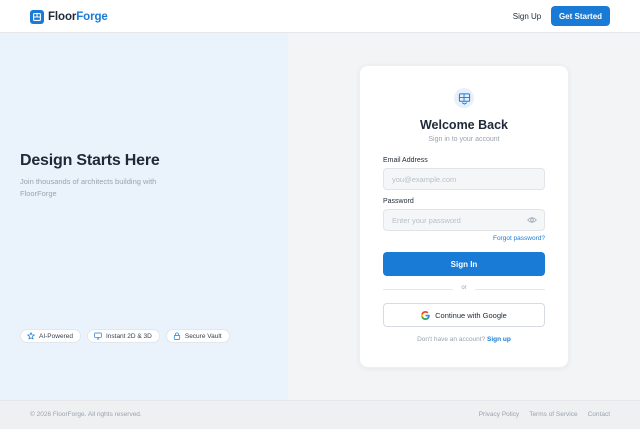 This screenshot has width=640, height=429. Describe the element at coordinates (464, 264) in the screenshot. I see `sign-in-button: Sign In` at that location.